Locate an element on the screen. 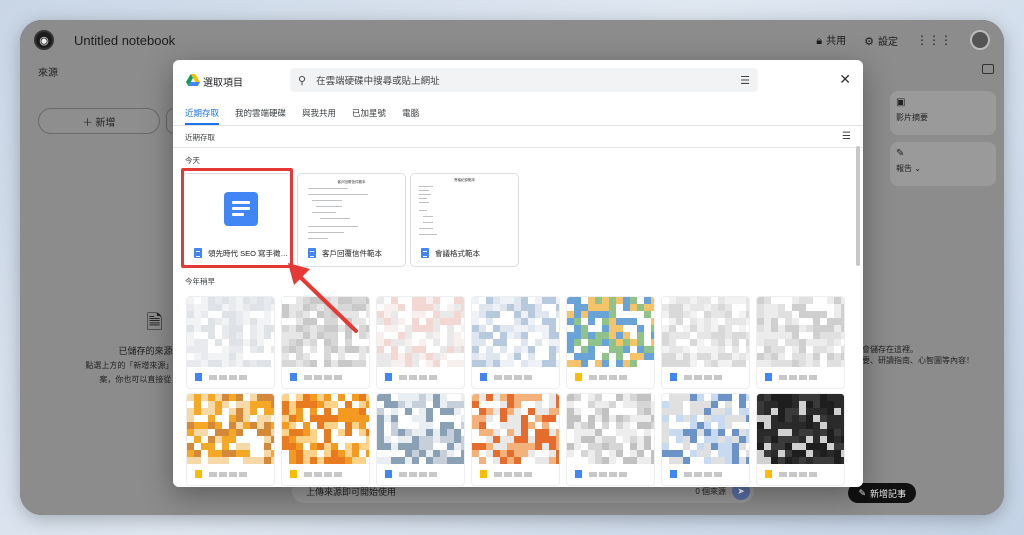 This screenshot has height=535, width=1024. scrollbar is located at coordinates (858, 206).